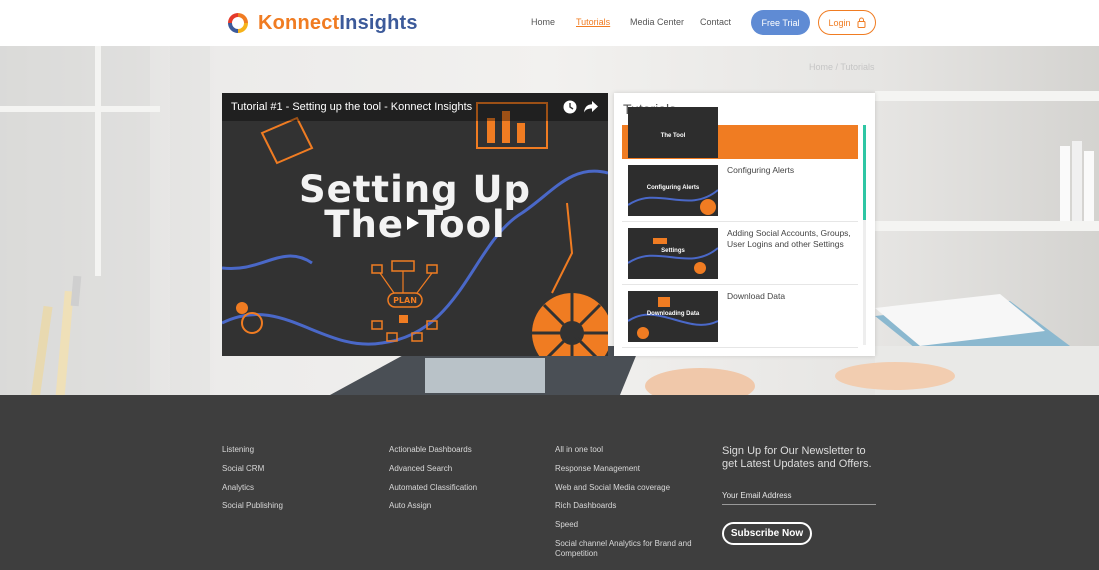 This screenshot has width=1099, height=570. What do you see at coordinates (864, 172) in the screenshot?
I see `tutorials-scrollbar-thumb` at bounding box center [864, 172].